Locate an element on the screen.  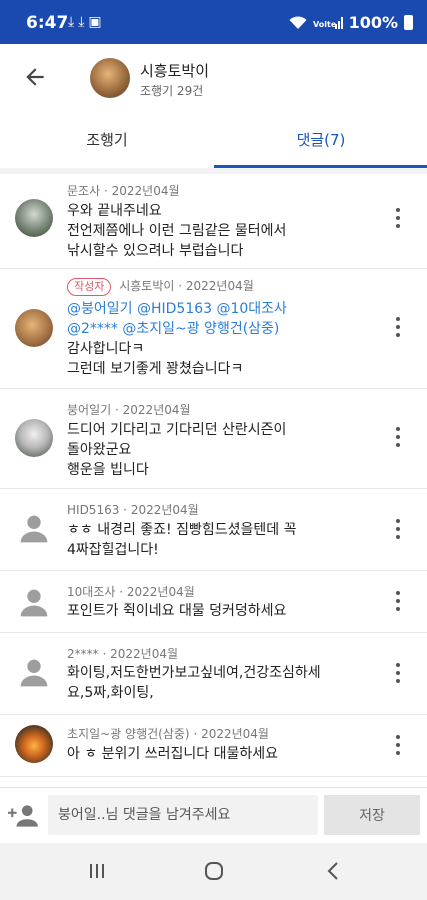
system-nav-bar is located at coordinates (213, 871).